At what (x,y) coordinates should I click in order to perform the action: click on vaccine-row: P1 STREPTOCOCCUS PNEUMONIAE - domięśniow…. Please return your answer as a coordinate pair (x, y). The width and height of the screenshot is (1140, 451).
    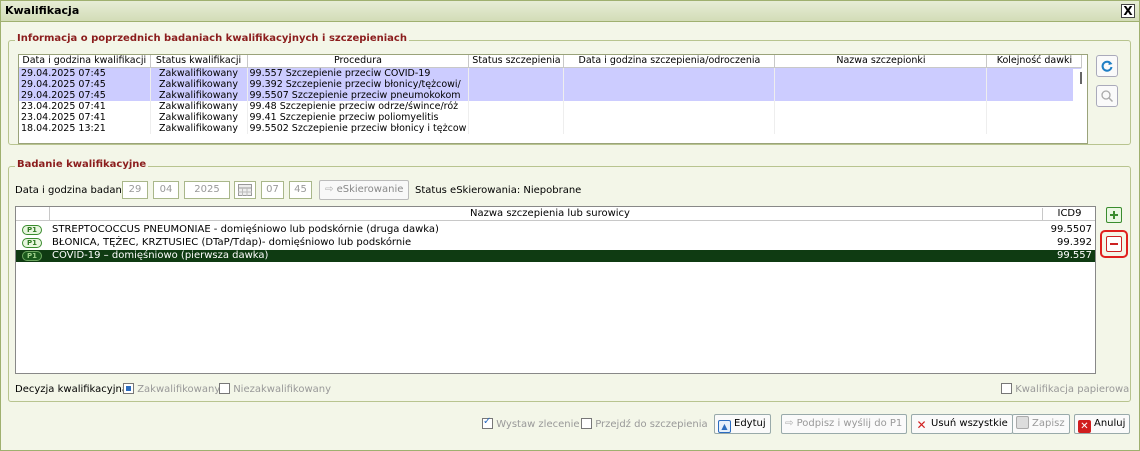
    Looking at the image, I should click on (555, 230).